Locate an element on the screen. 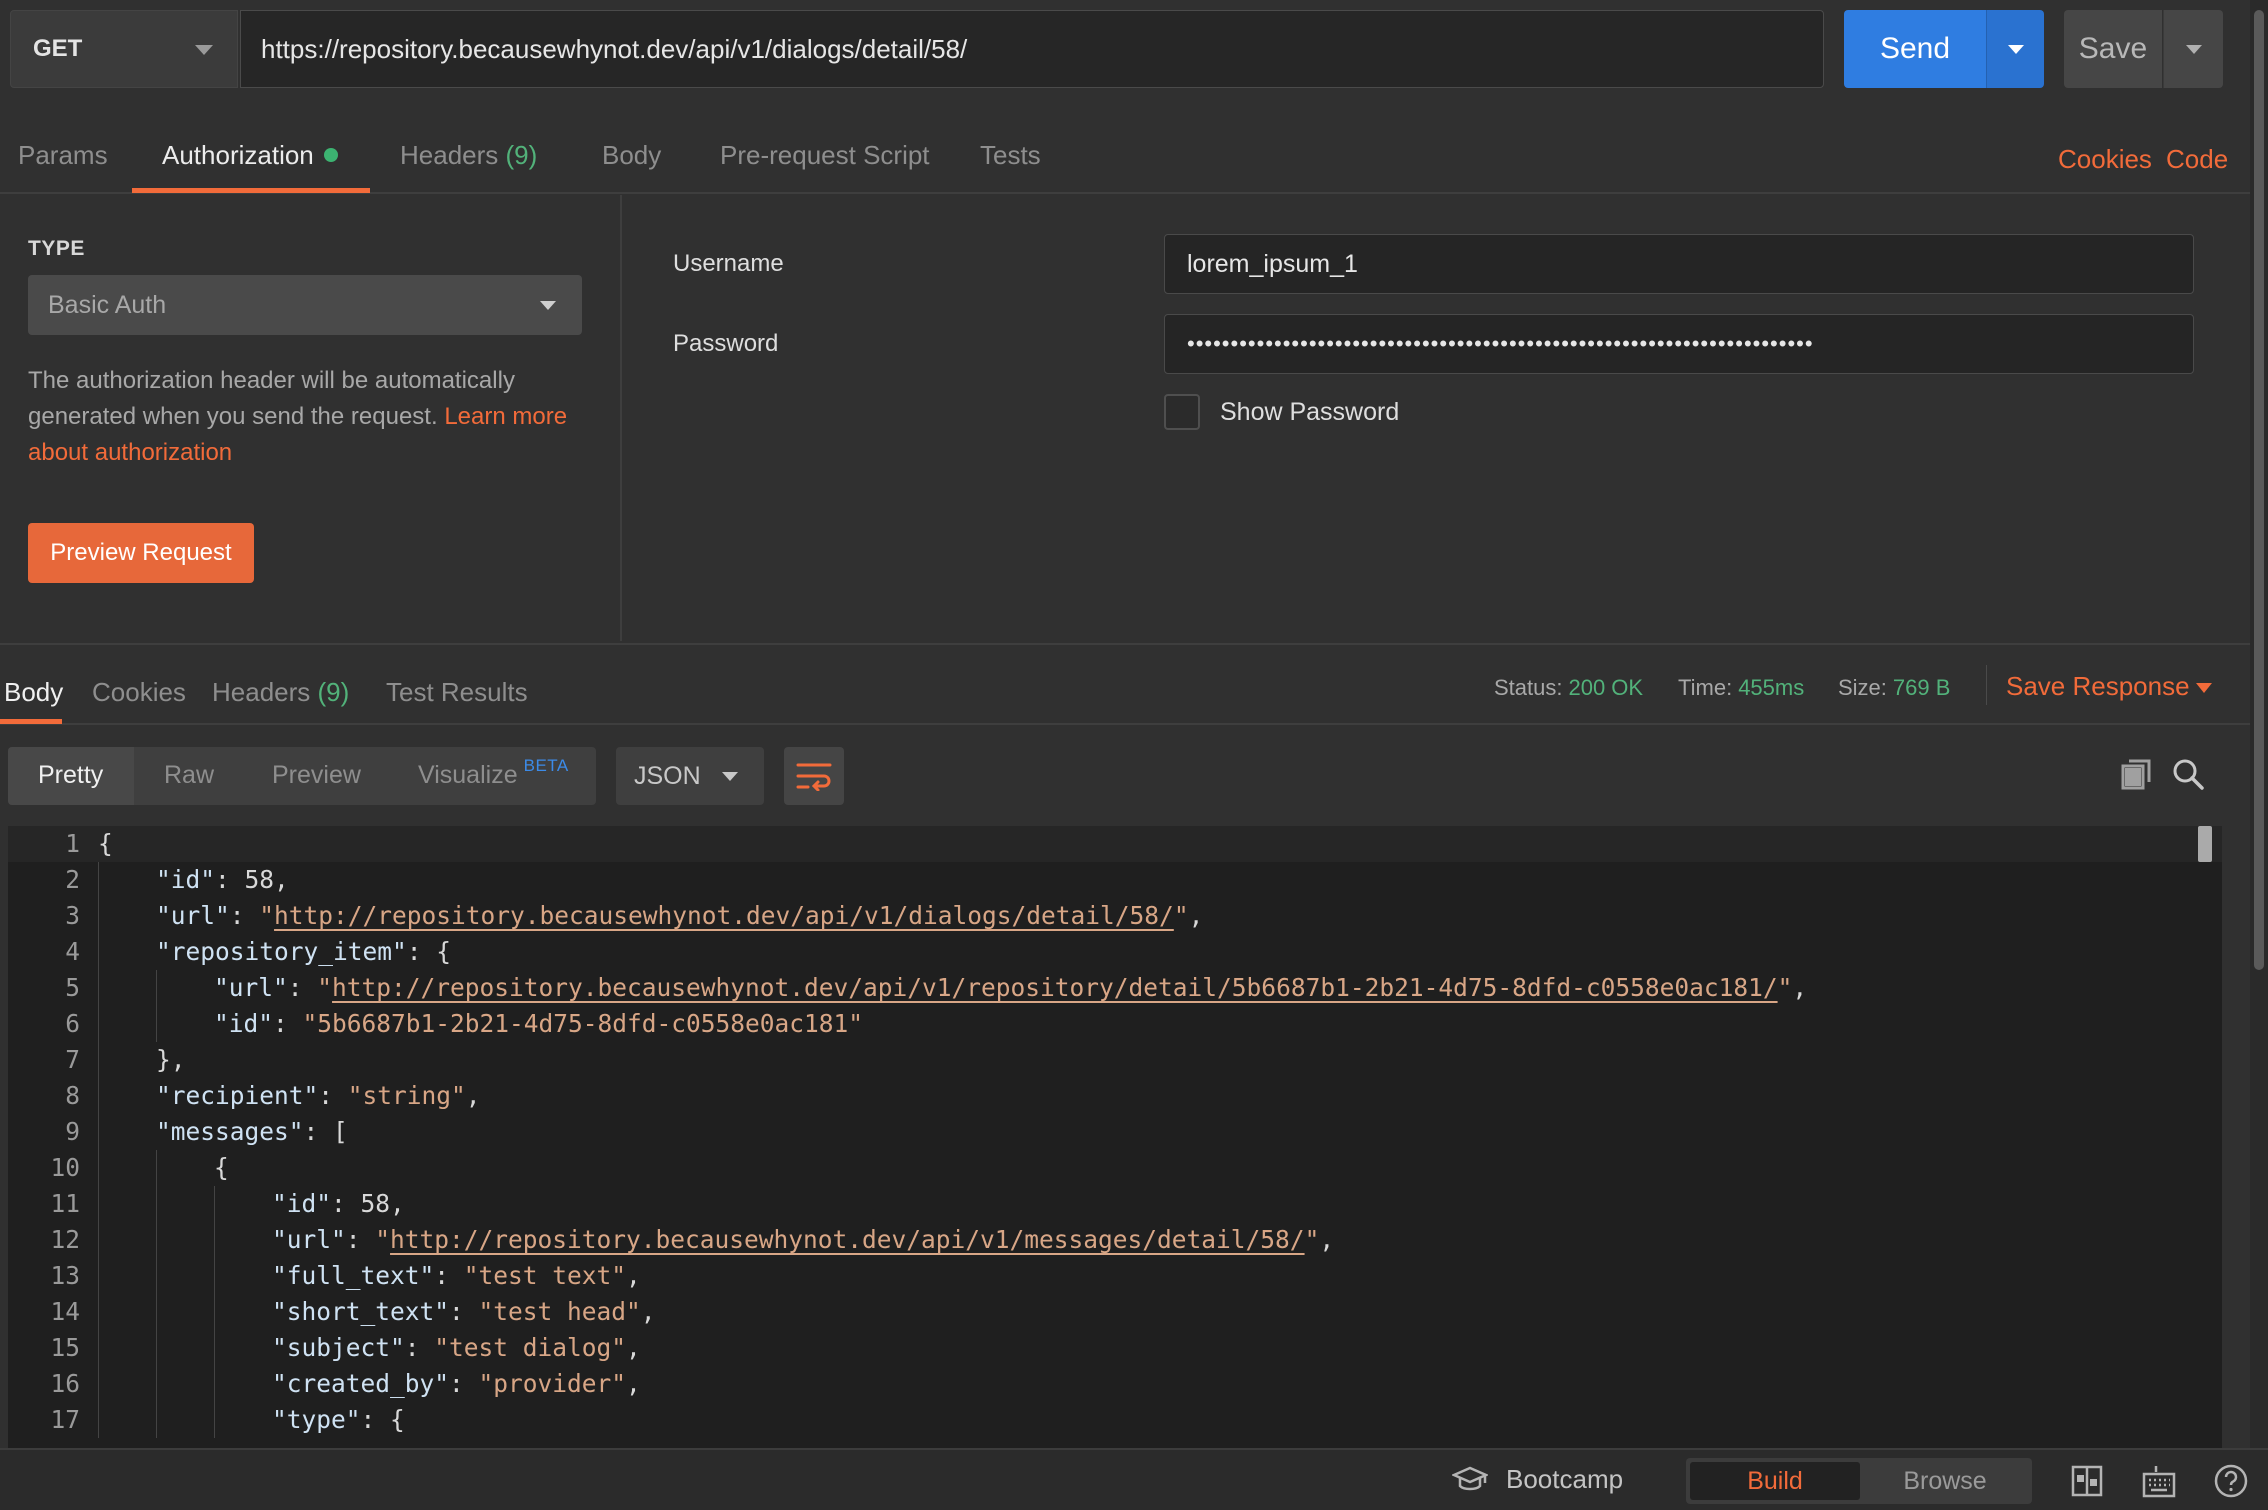 This screenshot has width=2268, height=1510. tab-tests-label: Tests is located at coordinates (1010, 155).